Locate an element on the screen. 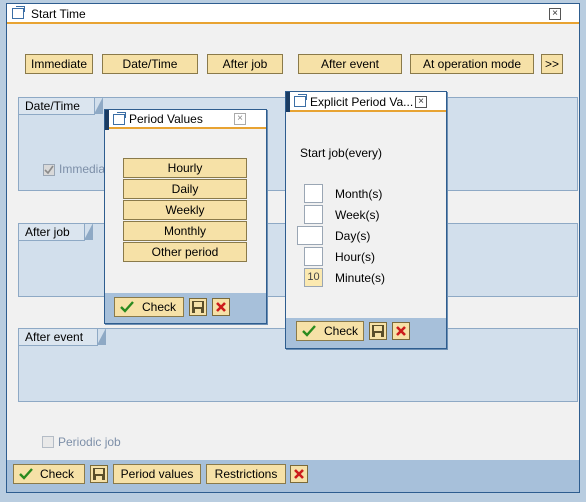 This screenshot has width=586, height=502. immediate-button: Immediate is located at coordinates (59, 64).